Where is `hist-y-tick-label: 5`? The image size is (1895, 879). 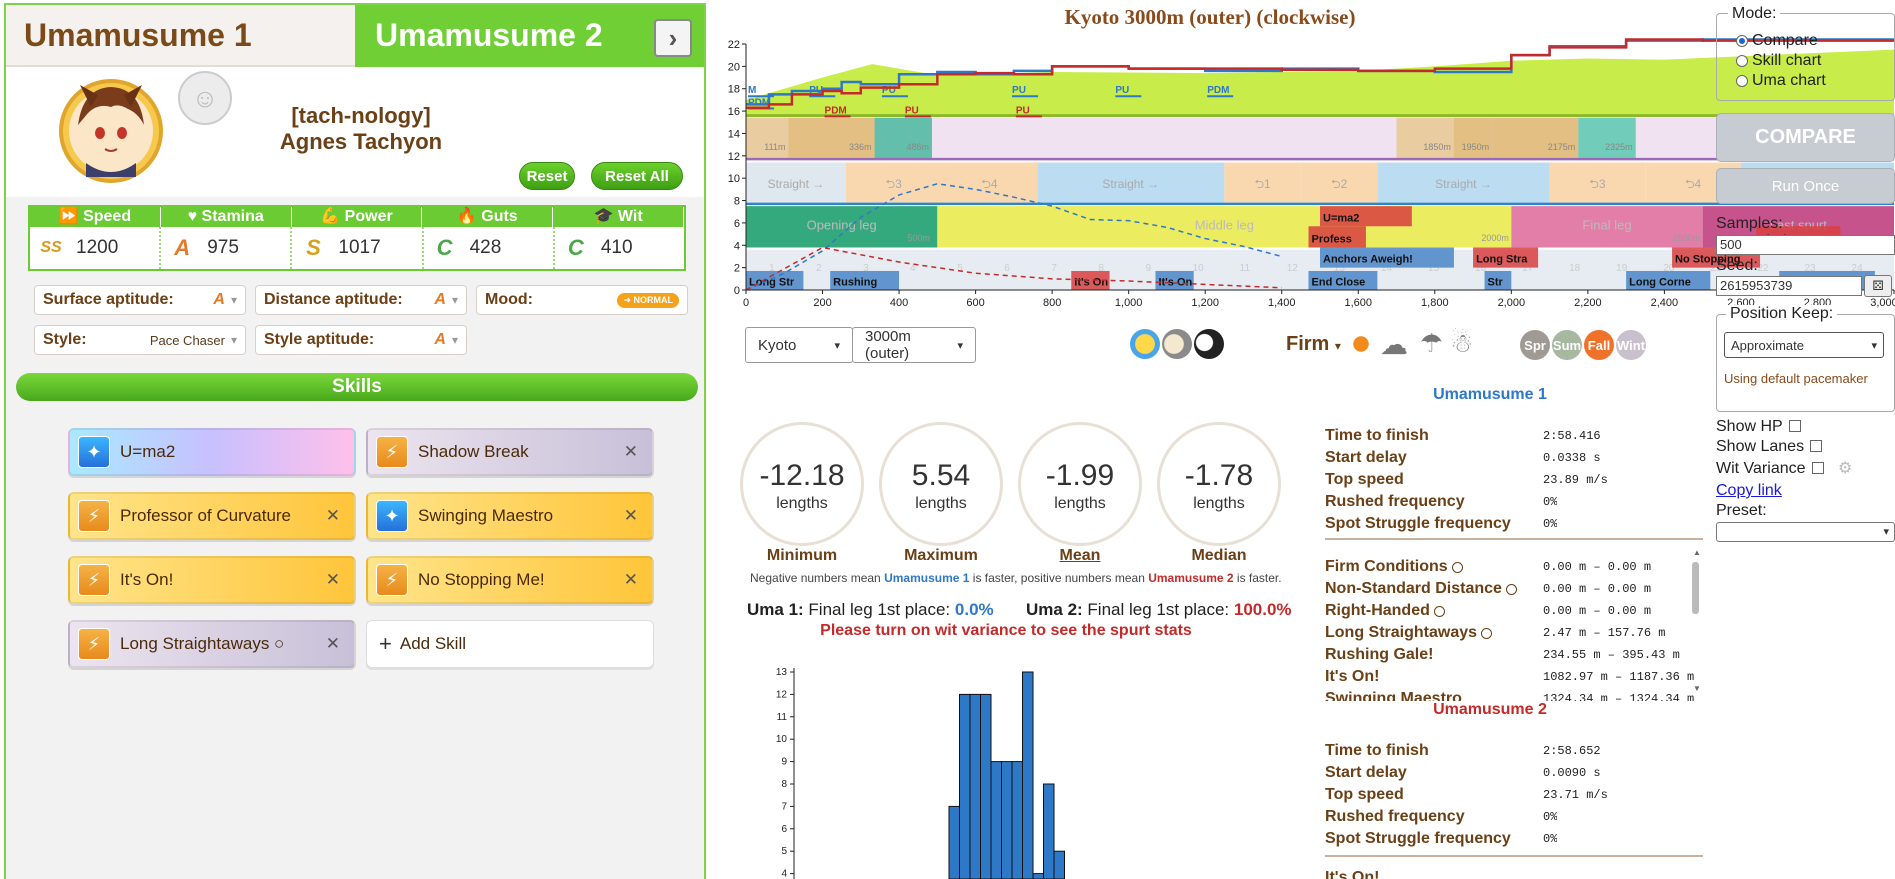 hist-y-tick-label: 5 is located at coordinates (784, 851).